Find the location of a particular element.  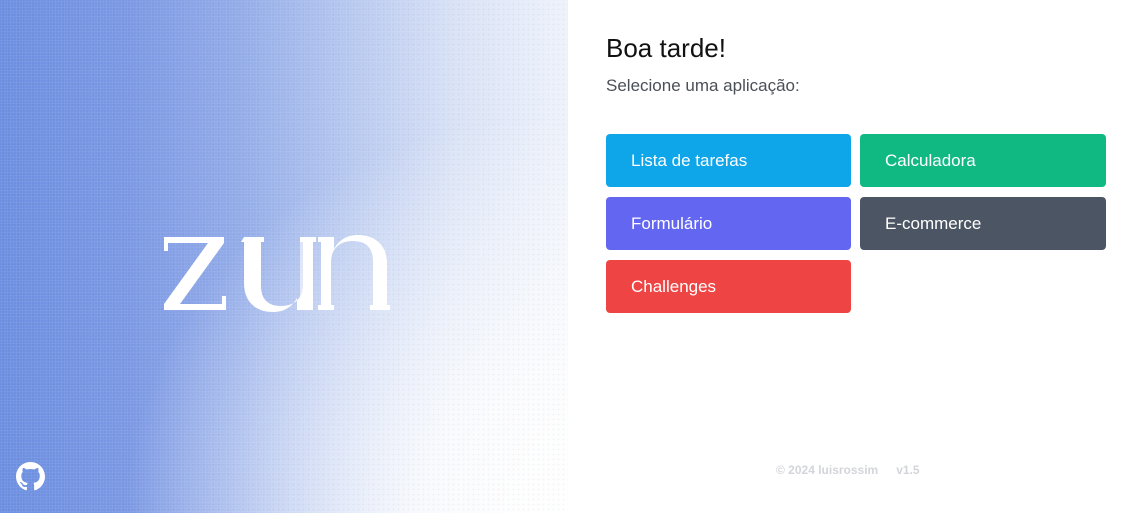

form-label: Formulário is located at coordinates (672, 223).